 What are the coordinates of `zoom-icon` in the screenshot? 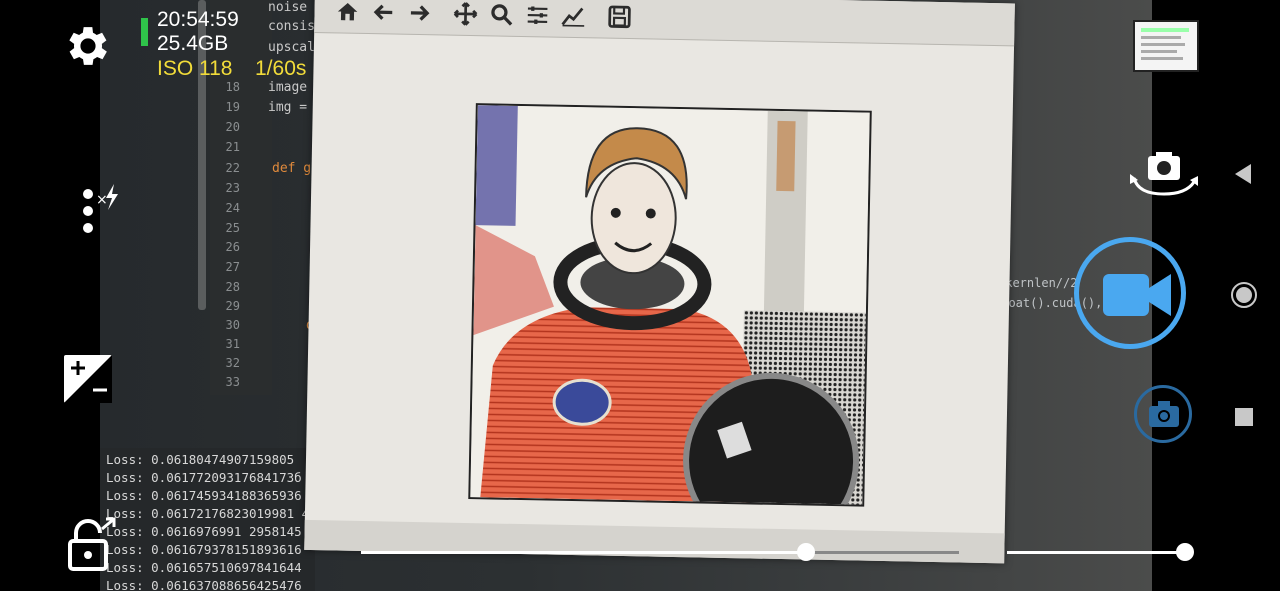 It's located at (501, 14).